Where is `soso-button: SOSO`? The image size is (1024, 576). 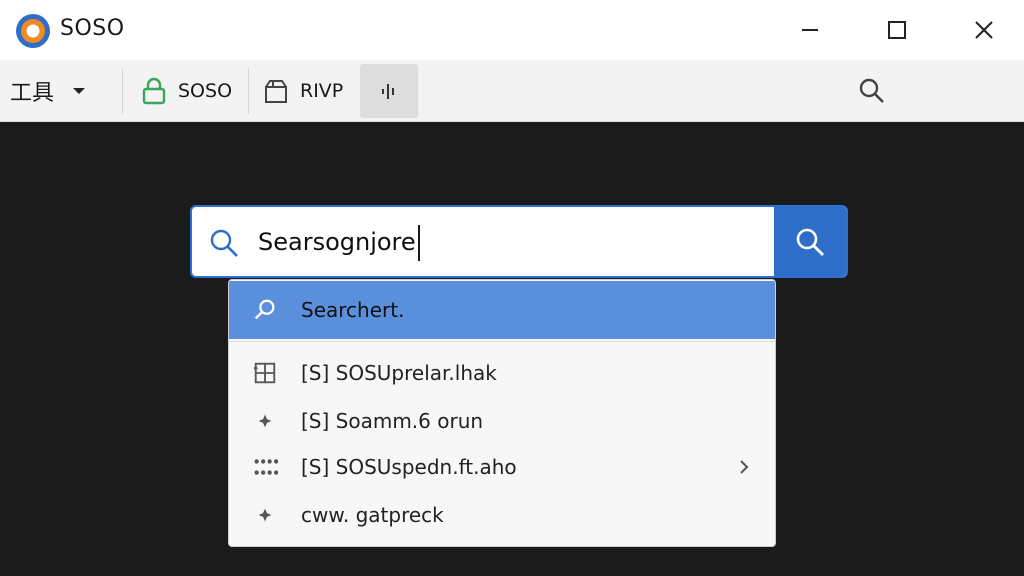
soso-button: SOSO is located at coordinates (186, 91).